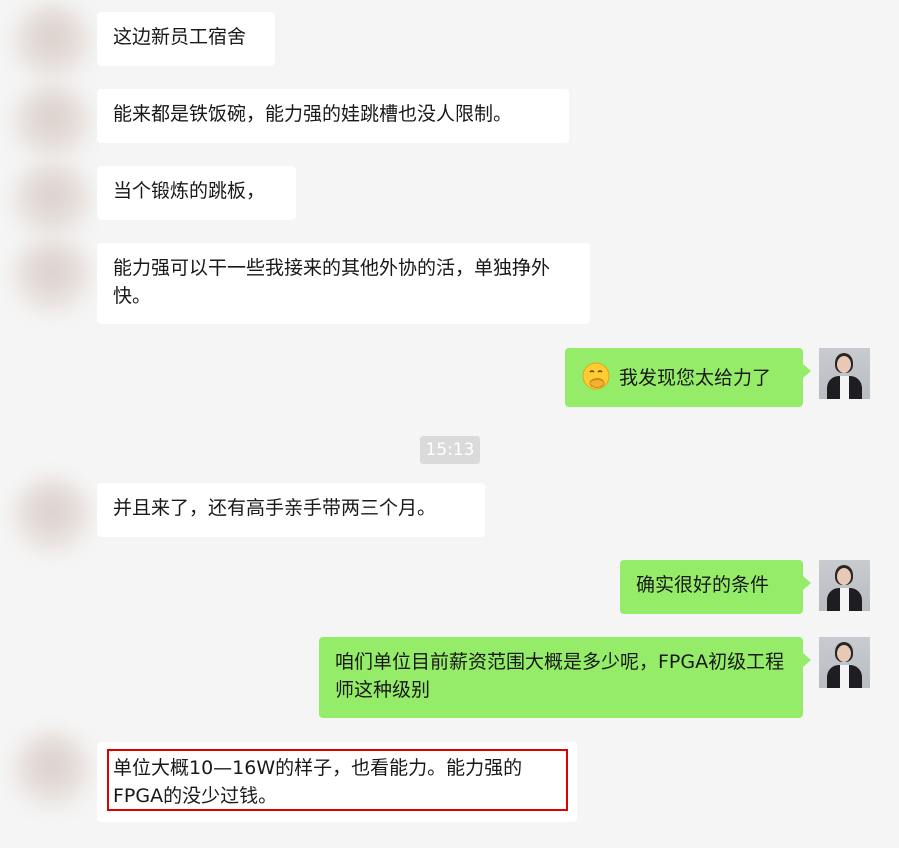 Image resolution: width=899 pixels, height=848 pixels. I want to click on message-text: 能来都是铁饭碗，能力强的娃跳槽也没人限制。, so click(313, 114).